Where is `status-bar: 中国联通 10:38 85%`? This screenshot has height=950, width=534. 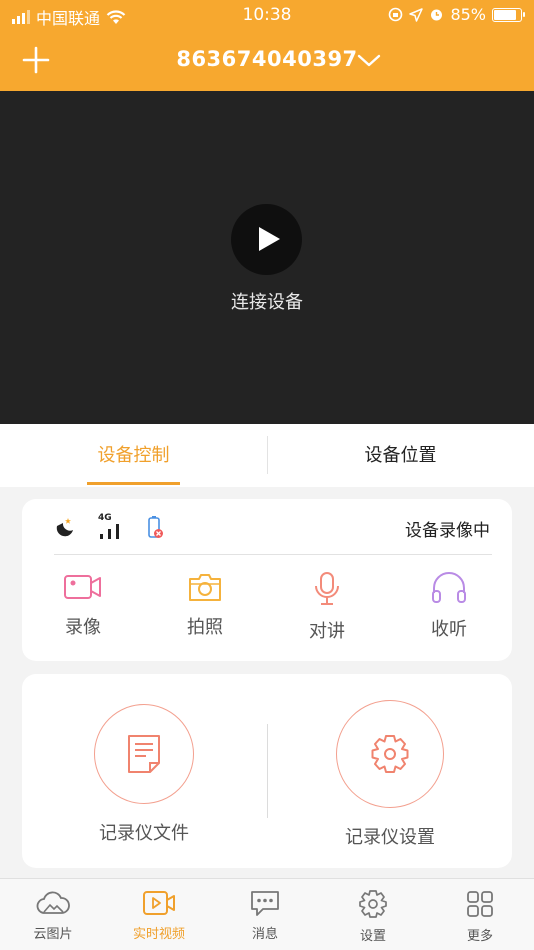
status-bar: 中国联通 10:38 85% is located at coordinates (267, 15).